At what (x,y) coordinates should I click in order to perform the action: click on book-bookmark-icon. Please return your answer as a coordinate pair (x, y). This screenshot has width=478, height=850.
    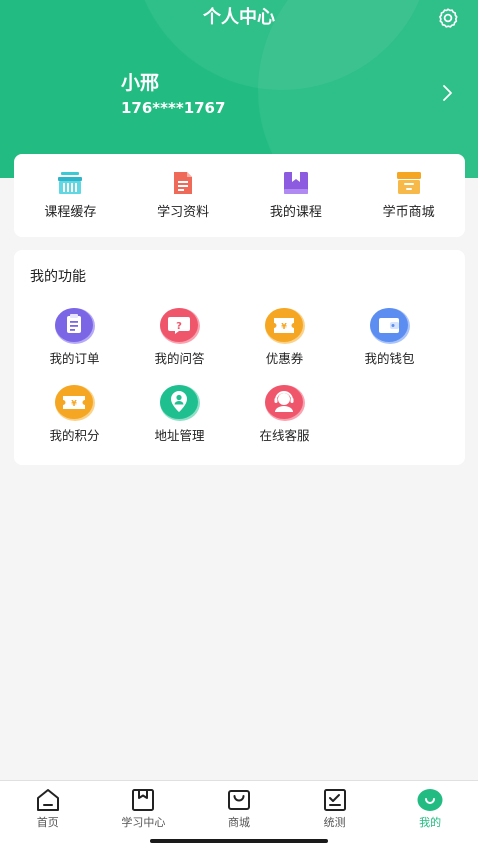
    Looking at the image, I should click on (143, 800).